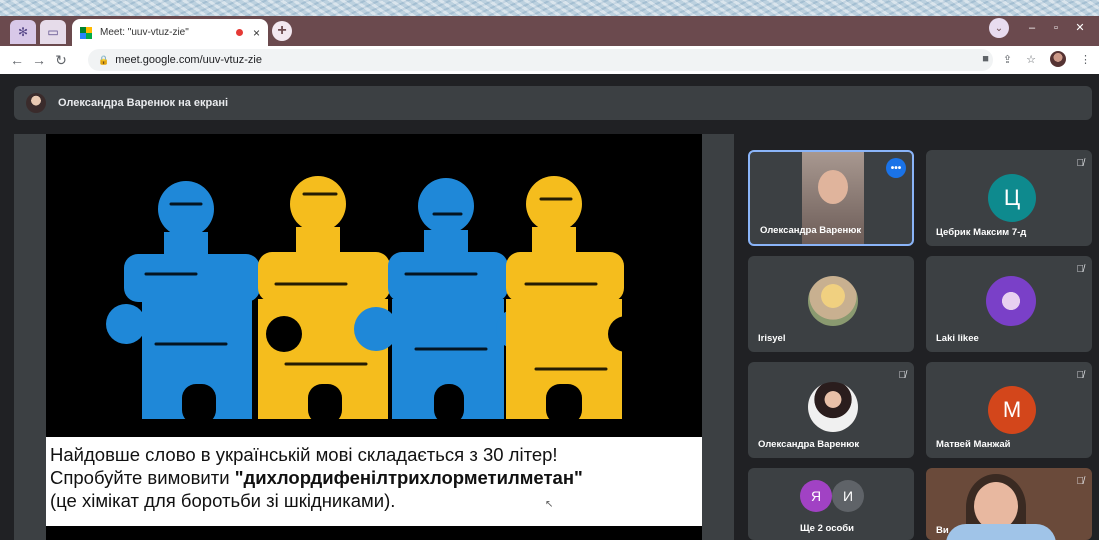 This screenshot has width=1099, height=540. I want to click on participant-tile-others: Я И Ще 2 особи, so click(831, 504).